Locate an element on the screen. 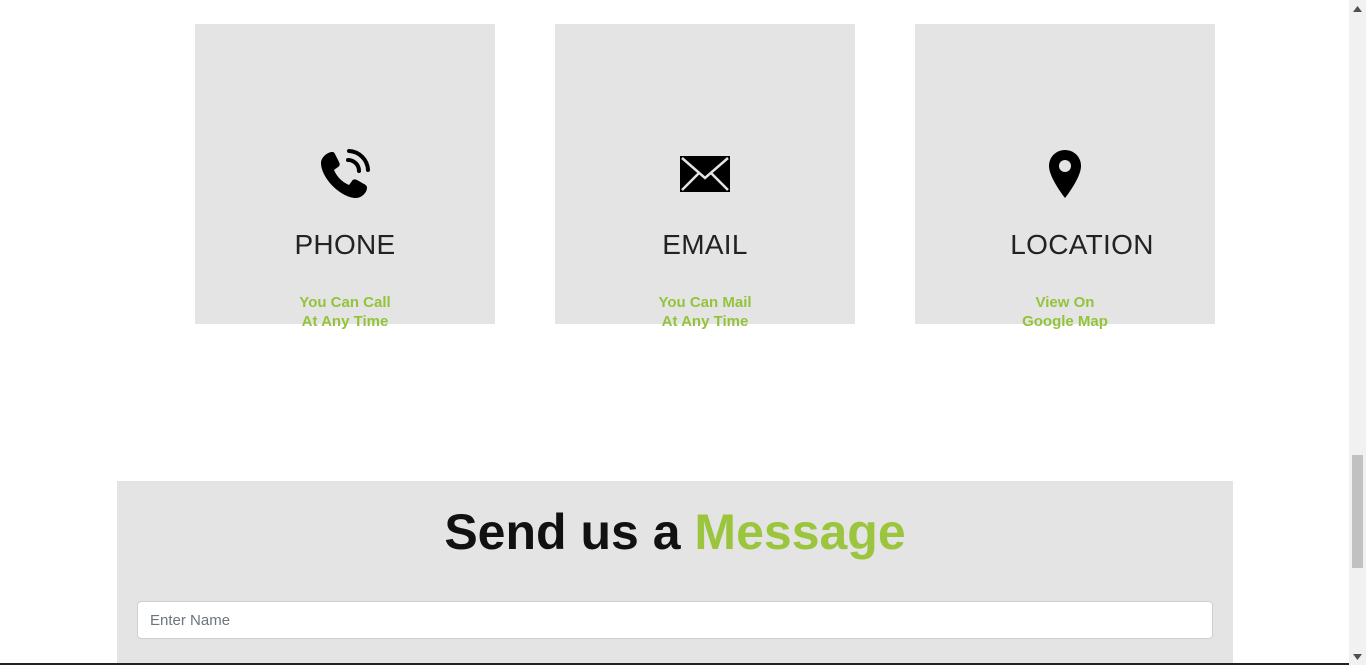  location-card: LOCATION View On Google Map is located at coordinates (1065, 177).